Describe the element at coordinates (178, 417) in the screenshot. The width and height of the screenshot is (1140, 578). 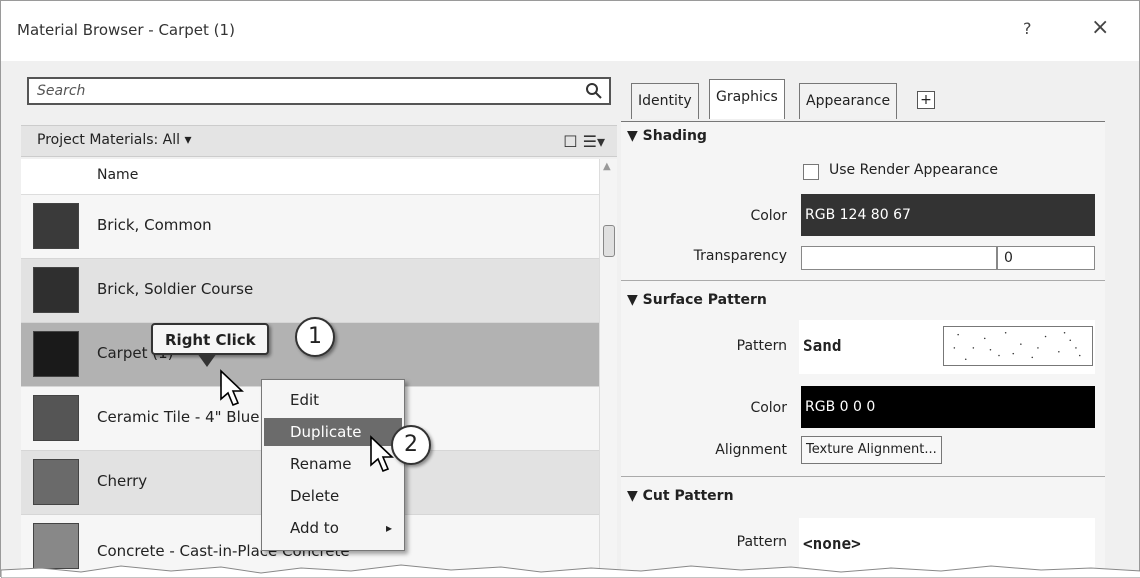
I see `list-item-label: Ceramic Tile - 4" Blue` at that location.